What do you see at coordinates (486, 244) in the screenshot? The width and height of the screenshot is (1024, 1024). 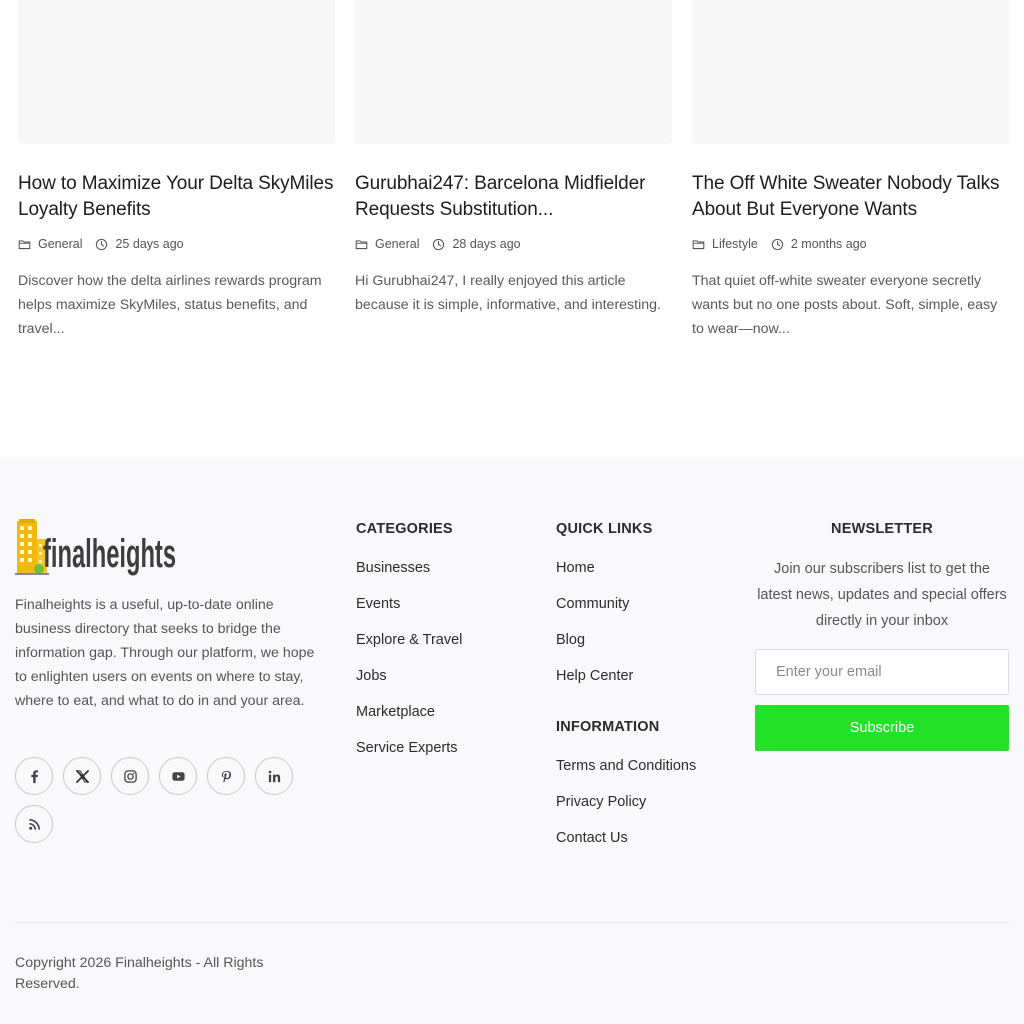 I see `article-date: 28 days ago` at bounding box center [486, 244].